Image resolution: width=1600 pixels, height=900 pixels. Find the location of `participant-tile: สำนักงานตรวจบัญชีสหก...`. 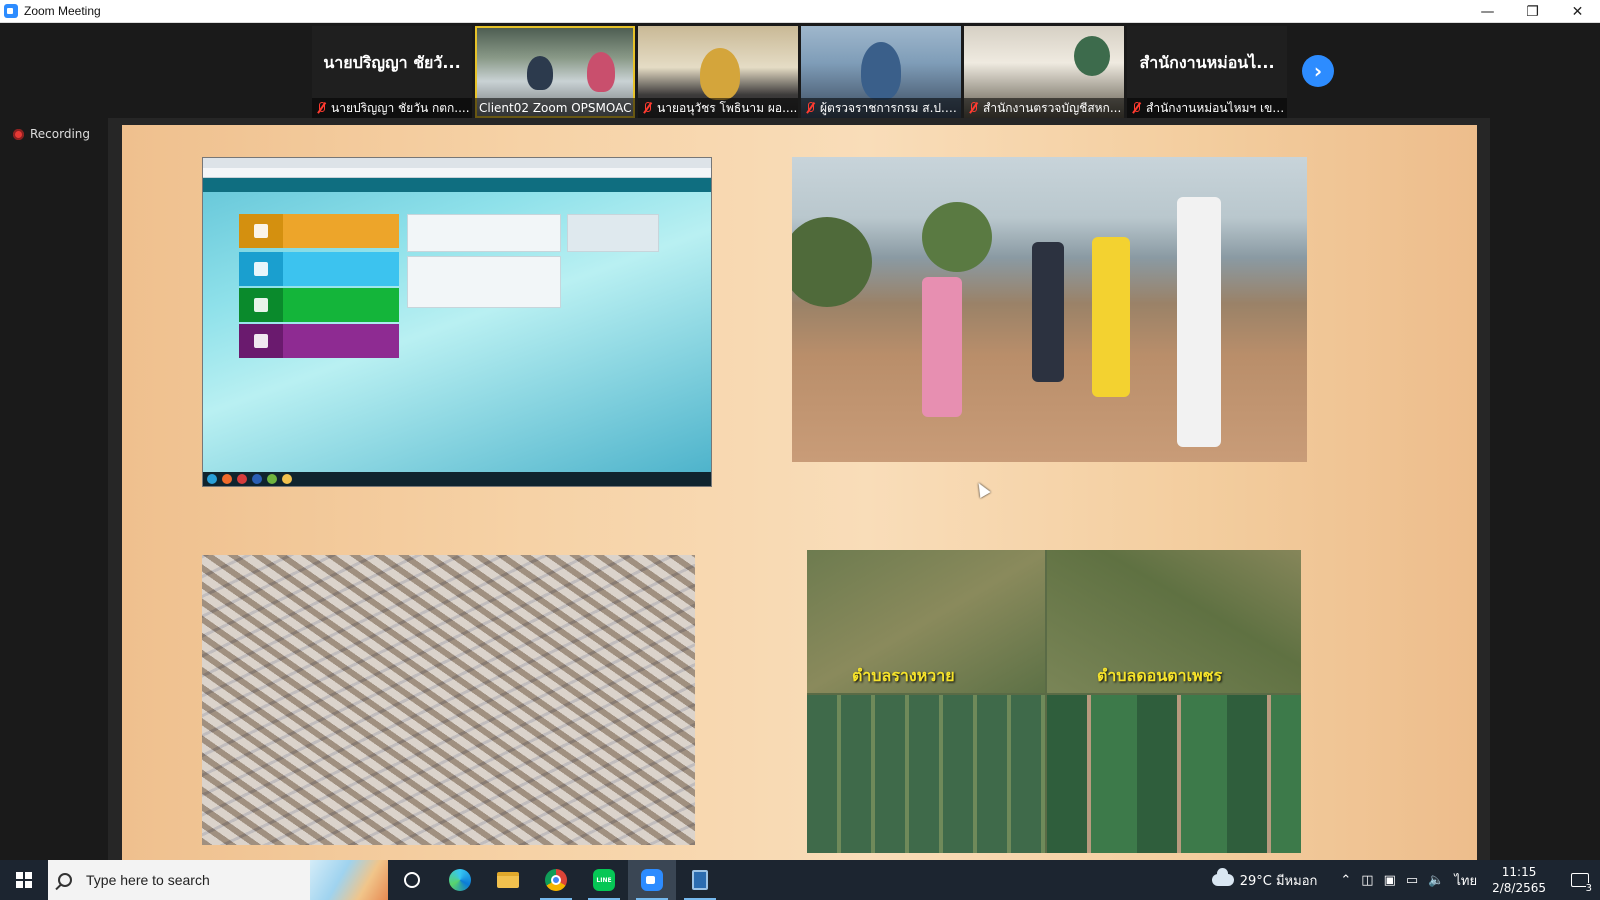

participant-tile: สำนักงานตรวจบัญชีสหก... is located at coordinates (1044, 72).